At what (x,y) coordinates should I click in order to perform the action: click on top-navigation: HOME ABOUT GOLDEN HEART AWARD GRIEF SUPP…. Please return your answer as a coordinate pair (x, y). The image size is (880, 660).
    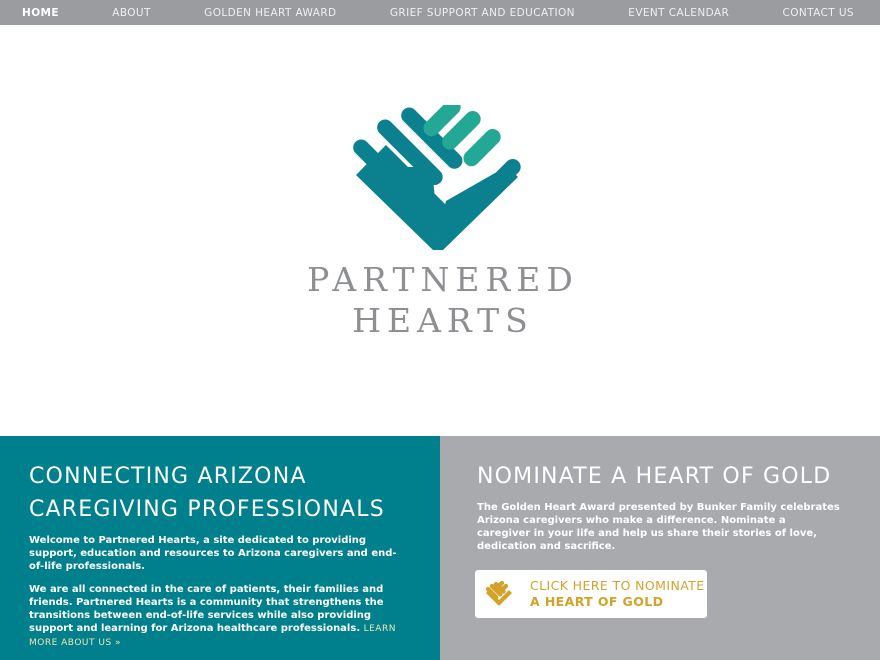
    Looking at the image, I should click on (440, 12).